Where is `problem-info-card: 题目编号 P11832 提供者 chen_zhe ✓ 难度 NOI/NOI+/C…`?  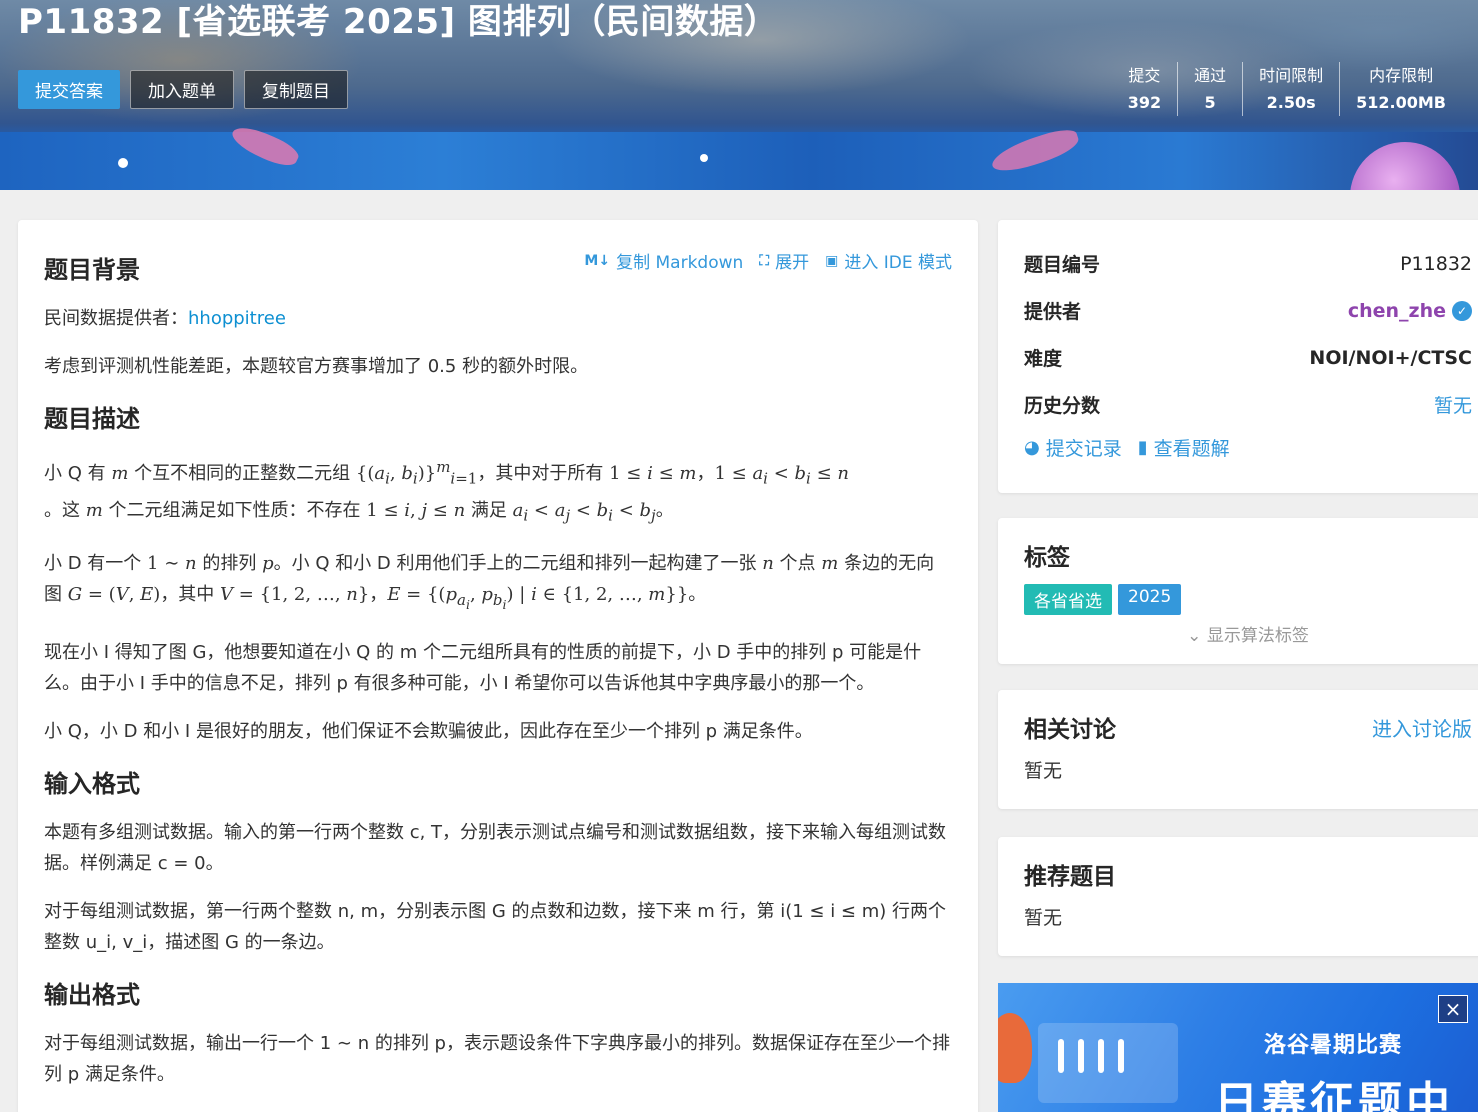 problem-info-card: 题目编号 P11832 提供者 chen_zhe ✓ 难度 NOI/NOI+/C… is located at coordinates (1238, 356).